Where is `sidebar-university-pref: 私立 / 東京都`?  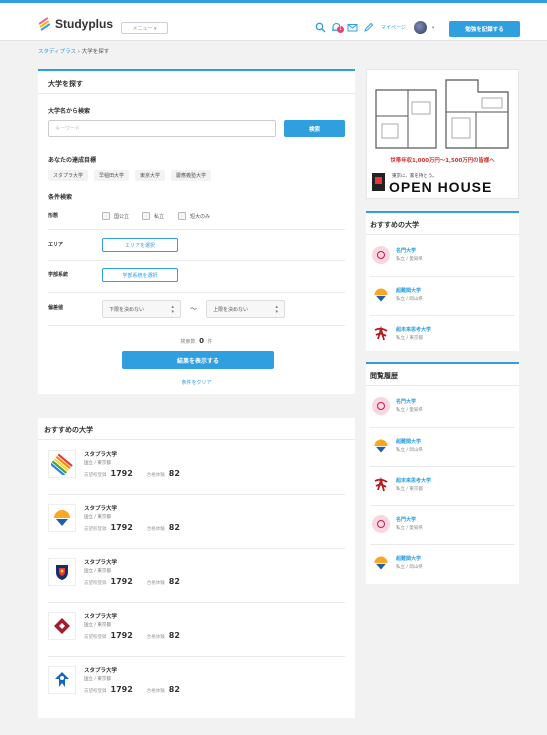
sidebar-university-pref: 私立 / 東京都 is located at coordinates (409, 338).